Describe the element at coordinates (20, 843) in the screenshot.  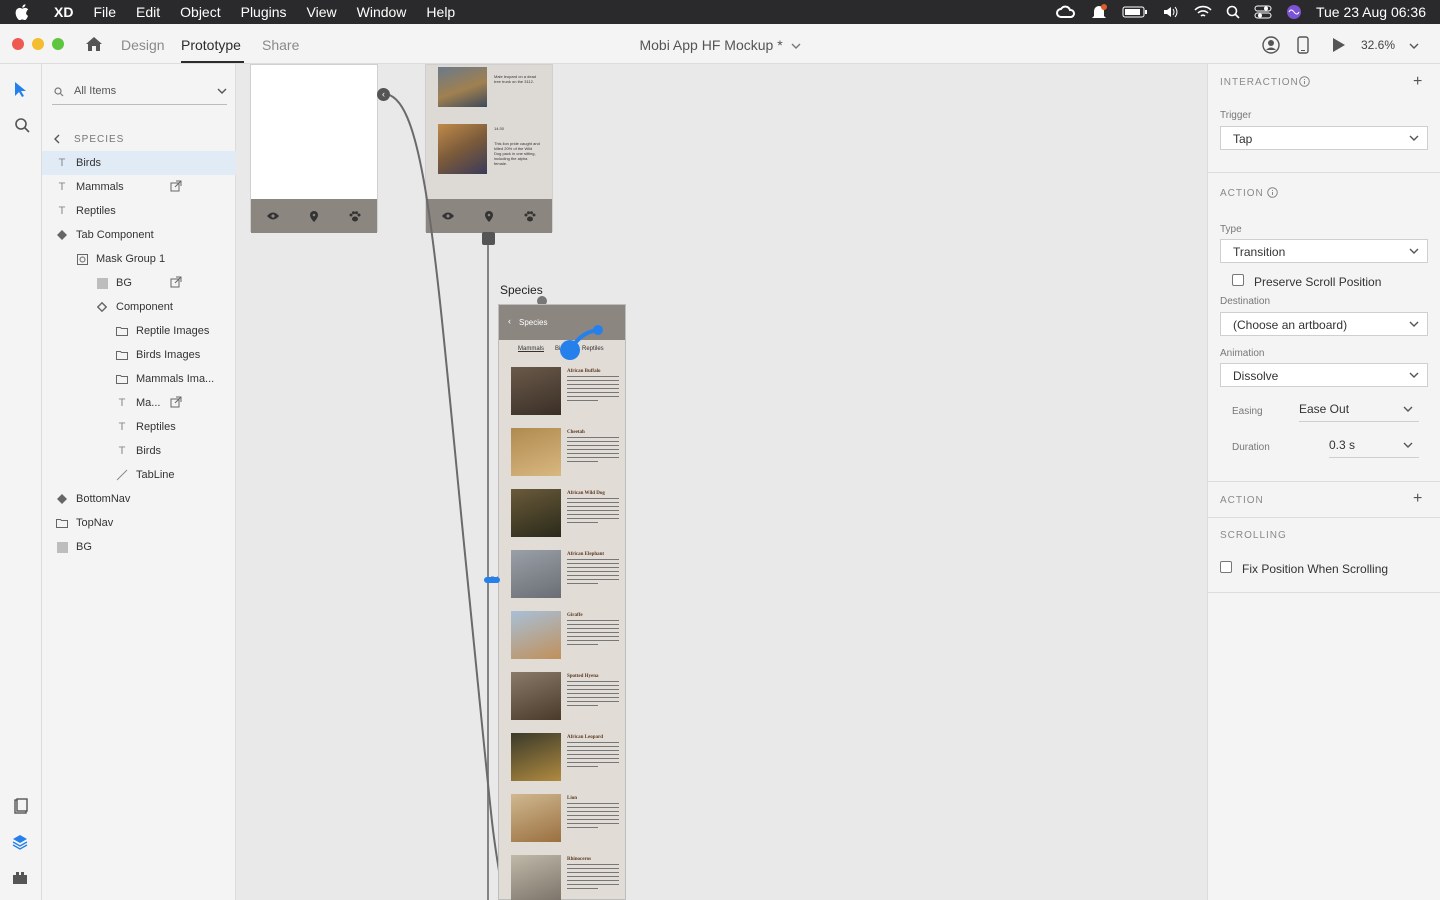
I see `layers-icon` at that location.